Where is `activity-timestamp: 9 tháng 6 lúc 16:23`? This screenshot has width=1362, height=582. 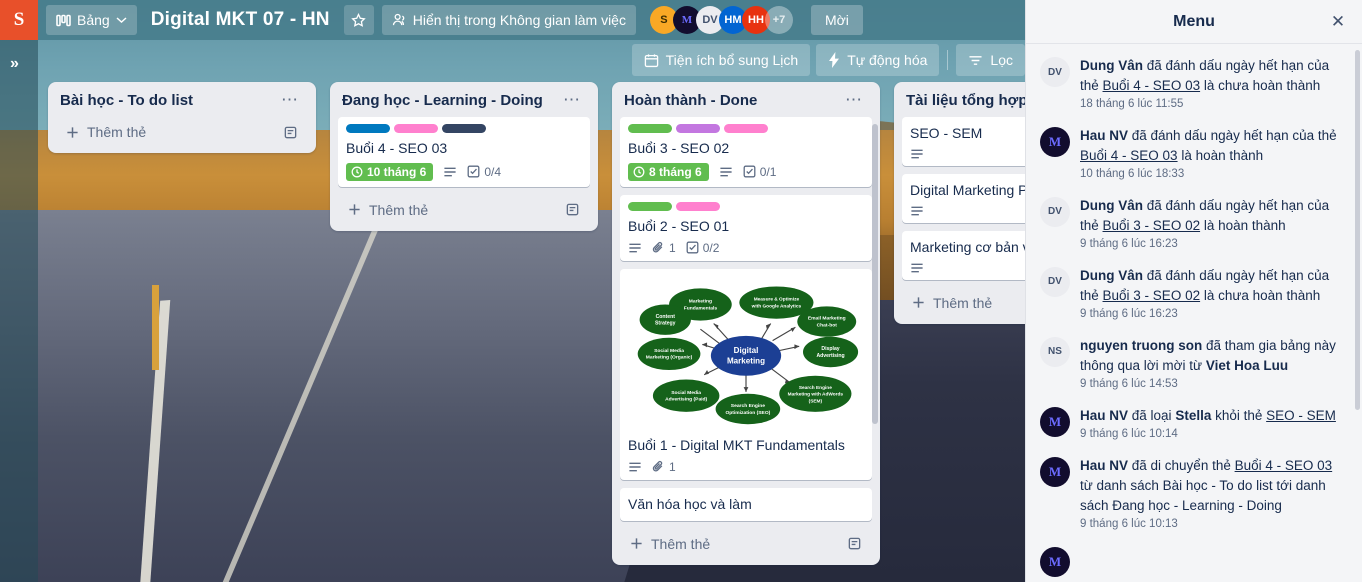
activity-timestamp: 9 tháng 6 lúc 16:23 is located at coordinates (1129, 313).